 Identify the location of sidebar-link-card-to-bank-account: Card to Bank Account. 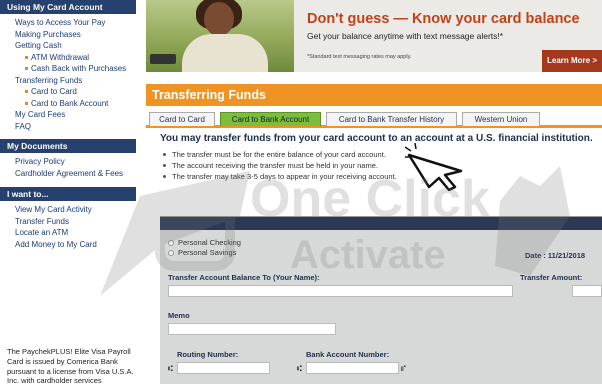
(68, 104).